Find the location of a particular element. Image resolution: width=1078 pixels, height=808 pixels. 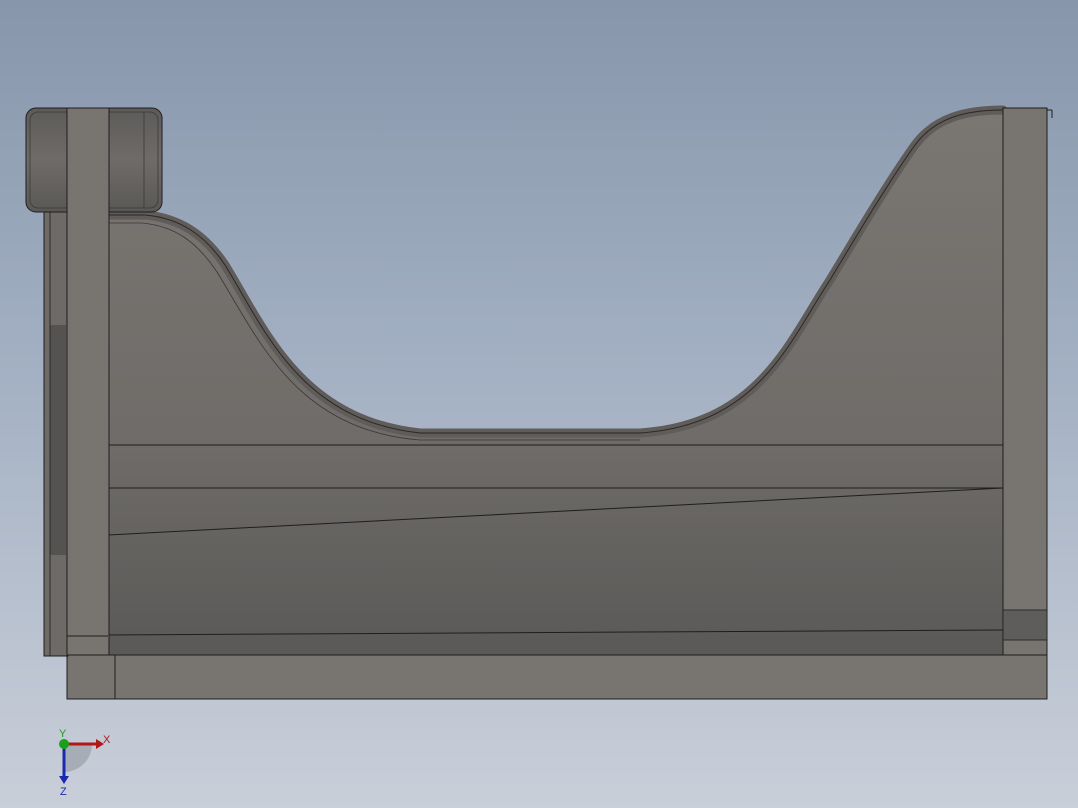

base-plate is located at coordinates (557, 677).